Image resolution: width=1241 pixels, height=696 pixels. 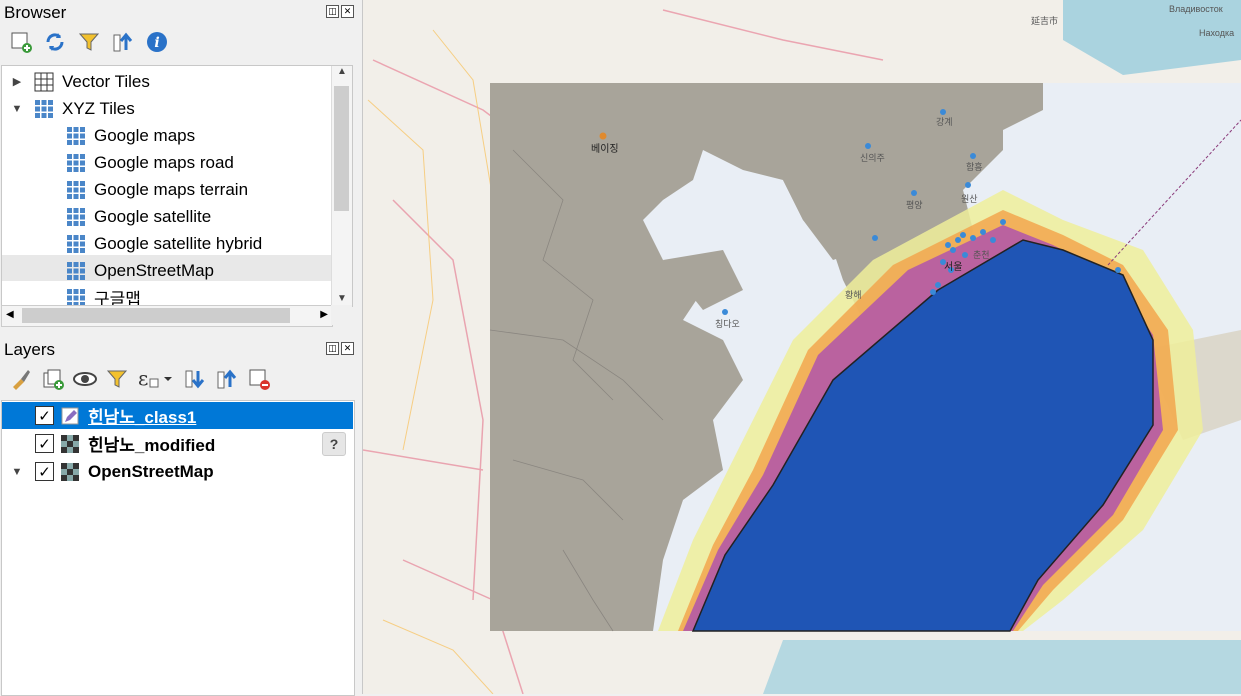 What do you see at coordinates (153, 216) in the screenshot?
I see `tree-item-label: Google satellite` at bounding box center [153, 216].